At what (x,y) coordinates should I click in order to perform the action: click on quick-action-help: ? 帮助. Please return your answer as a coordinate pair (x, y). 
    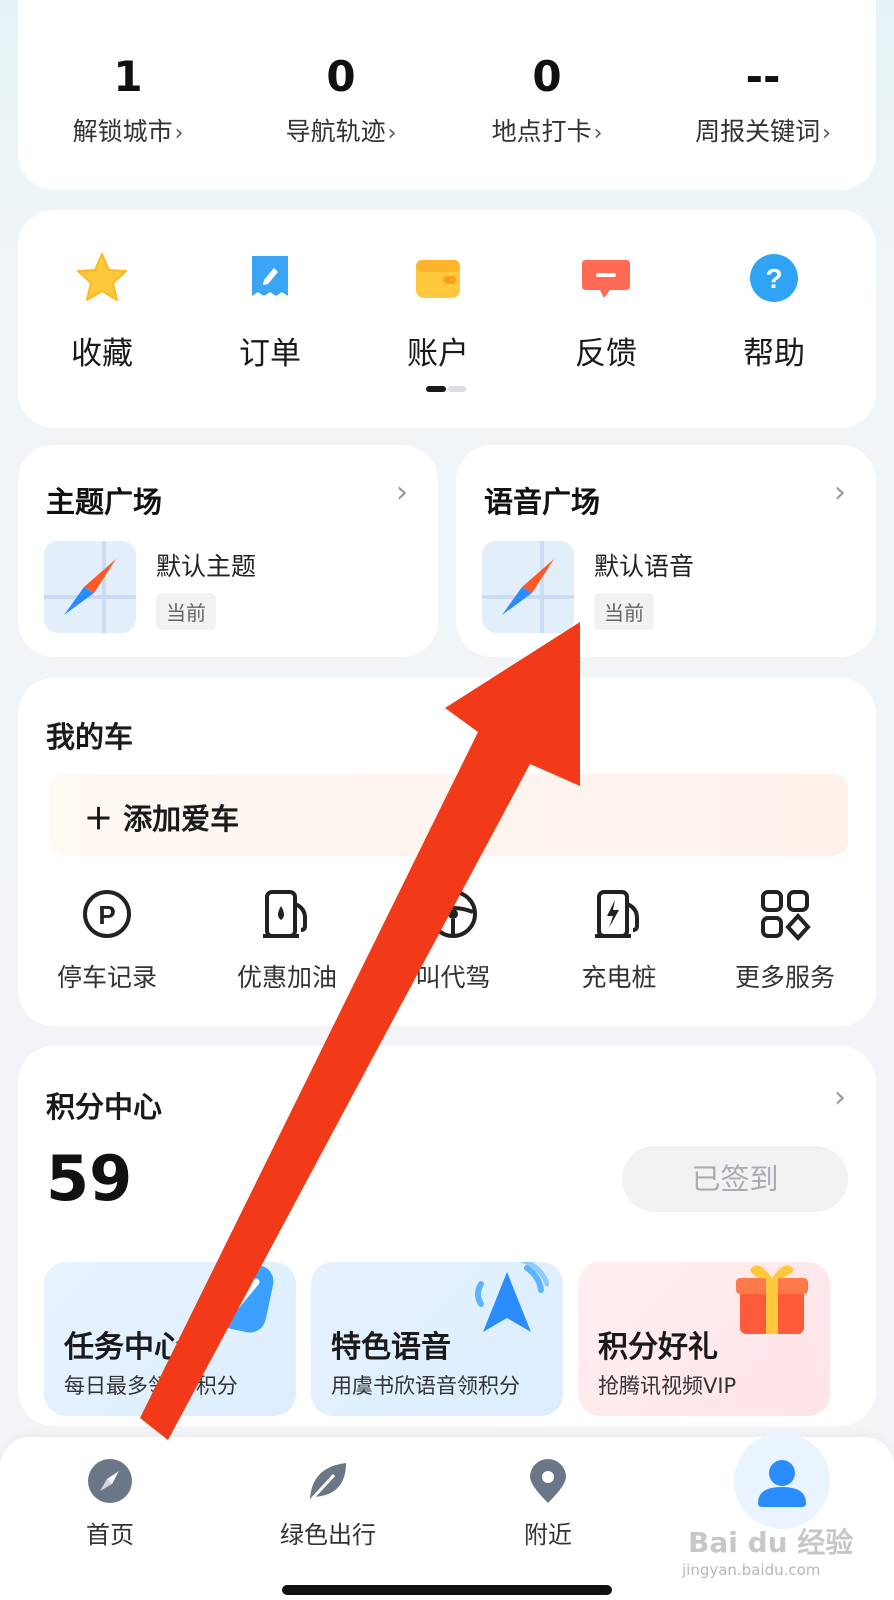
    Looking at the image, I should click on (774, 311).